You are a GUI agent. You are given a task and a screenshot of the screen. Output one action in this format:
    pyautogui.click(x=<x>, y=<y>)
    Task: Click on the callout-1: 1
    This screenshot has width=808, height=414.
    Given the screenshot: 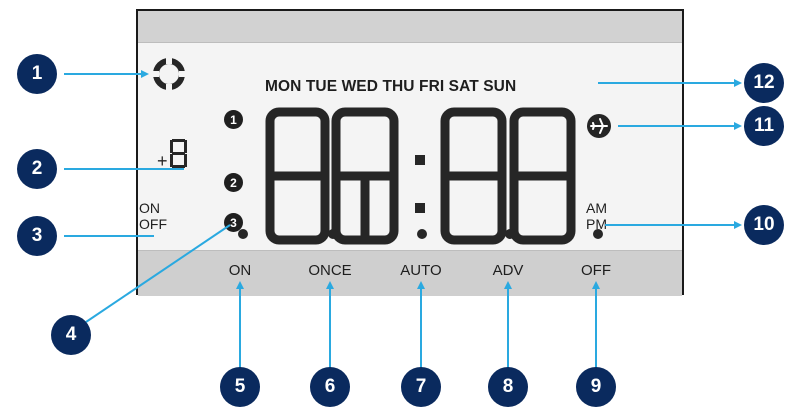 What is the action you would take?
    pyautogui.click(x=37, y=74)
    